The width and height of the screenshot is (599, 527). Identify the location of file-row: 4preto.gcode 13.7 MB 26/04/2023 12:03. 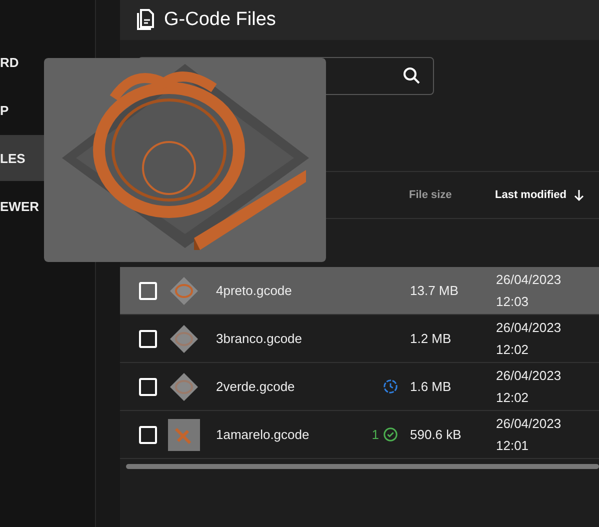
(359, 291).